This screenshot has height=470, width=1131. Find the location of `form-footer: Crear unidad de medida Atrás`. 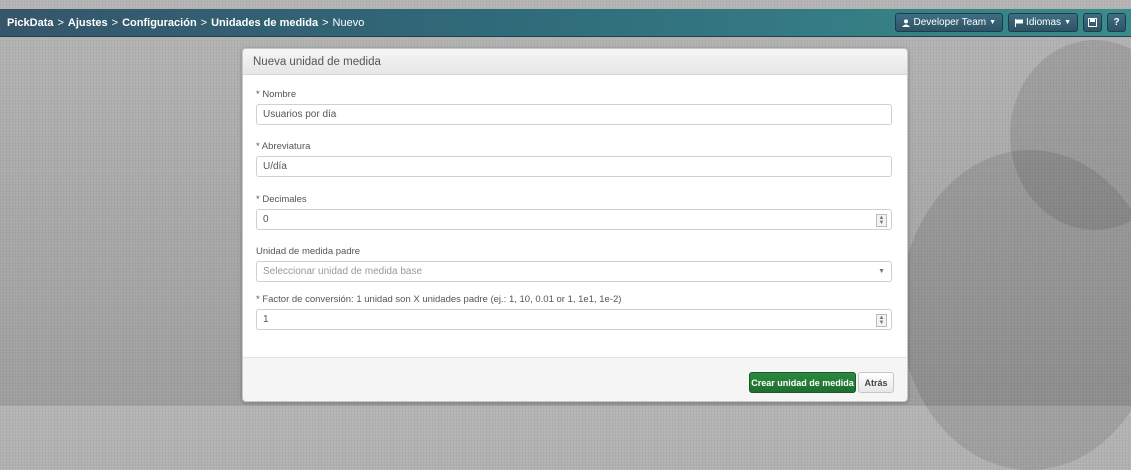

form-footer: Crear unidad de medida Atrás is located at coordinates (575, 379).